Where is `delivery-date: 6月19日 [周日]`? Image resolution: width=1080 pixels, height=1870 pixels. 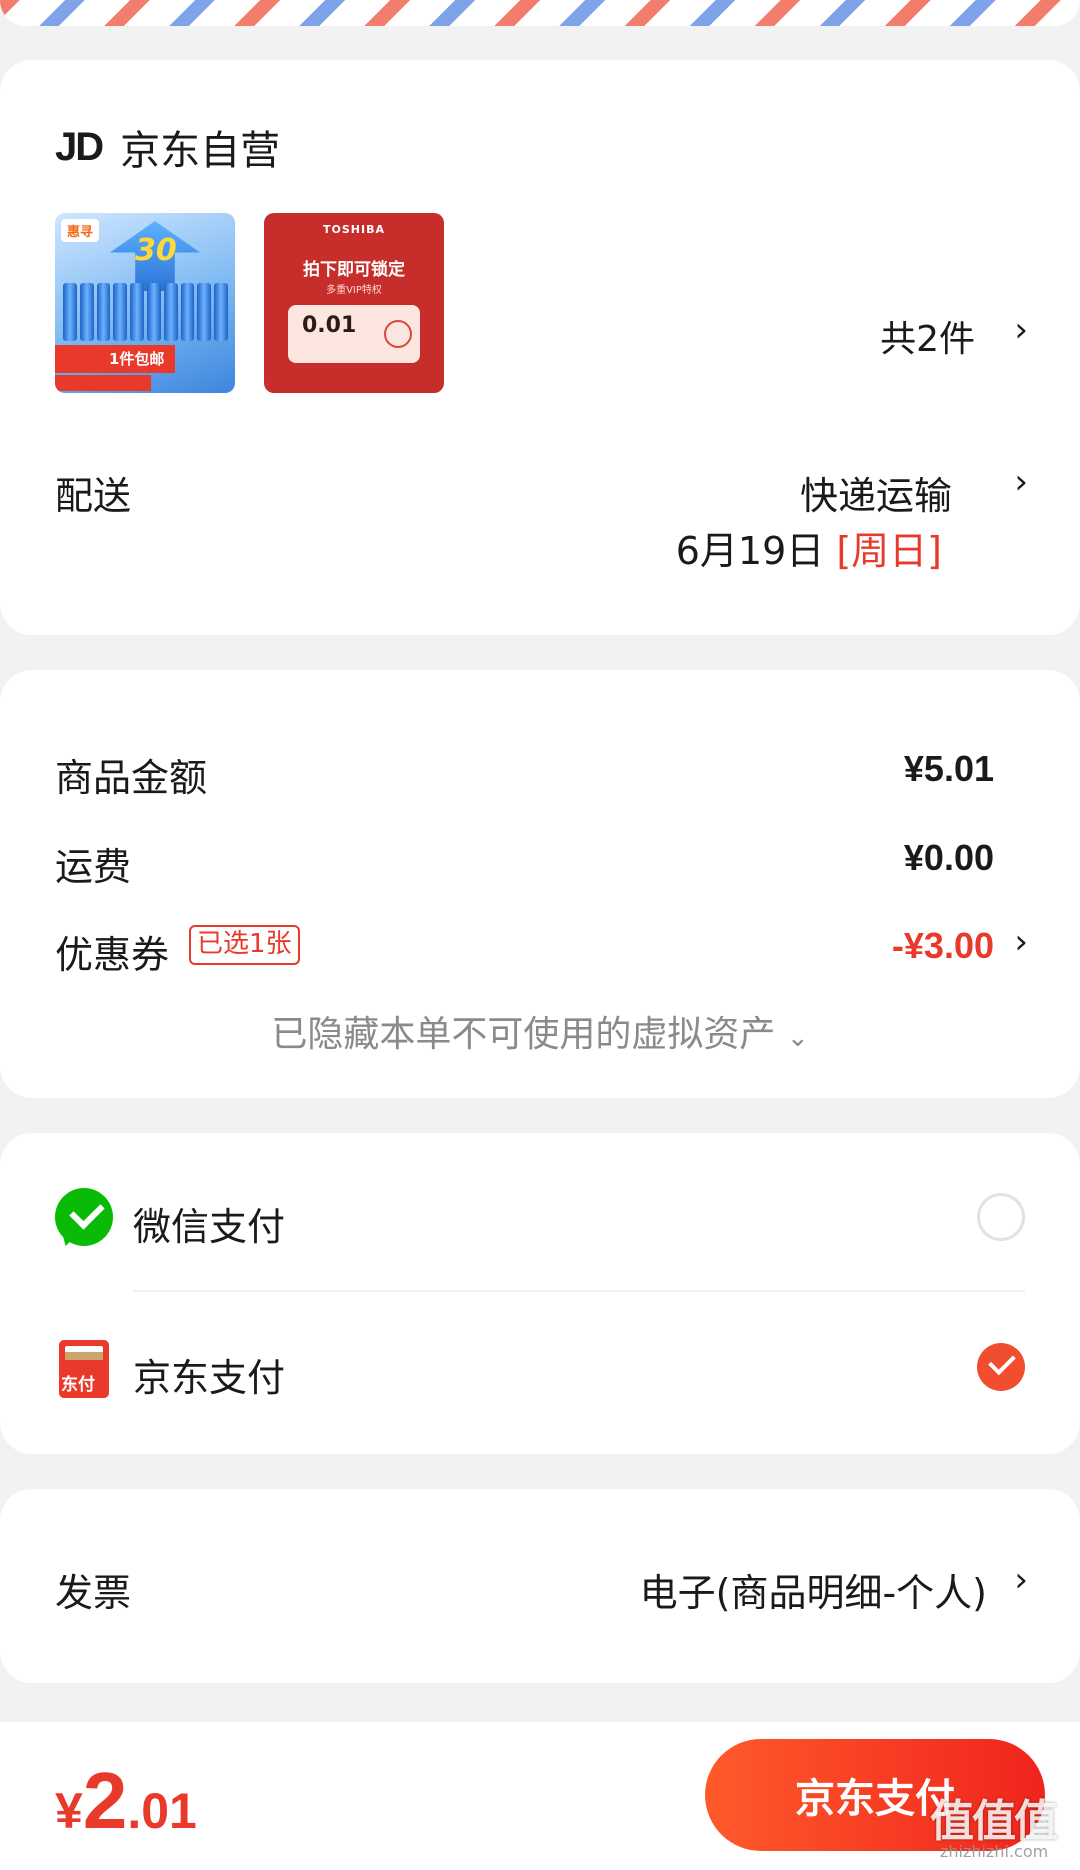 delivery-date: 6月19日 [周日] is located at coordinates (809, 547).